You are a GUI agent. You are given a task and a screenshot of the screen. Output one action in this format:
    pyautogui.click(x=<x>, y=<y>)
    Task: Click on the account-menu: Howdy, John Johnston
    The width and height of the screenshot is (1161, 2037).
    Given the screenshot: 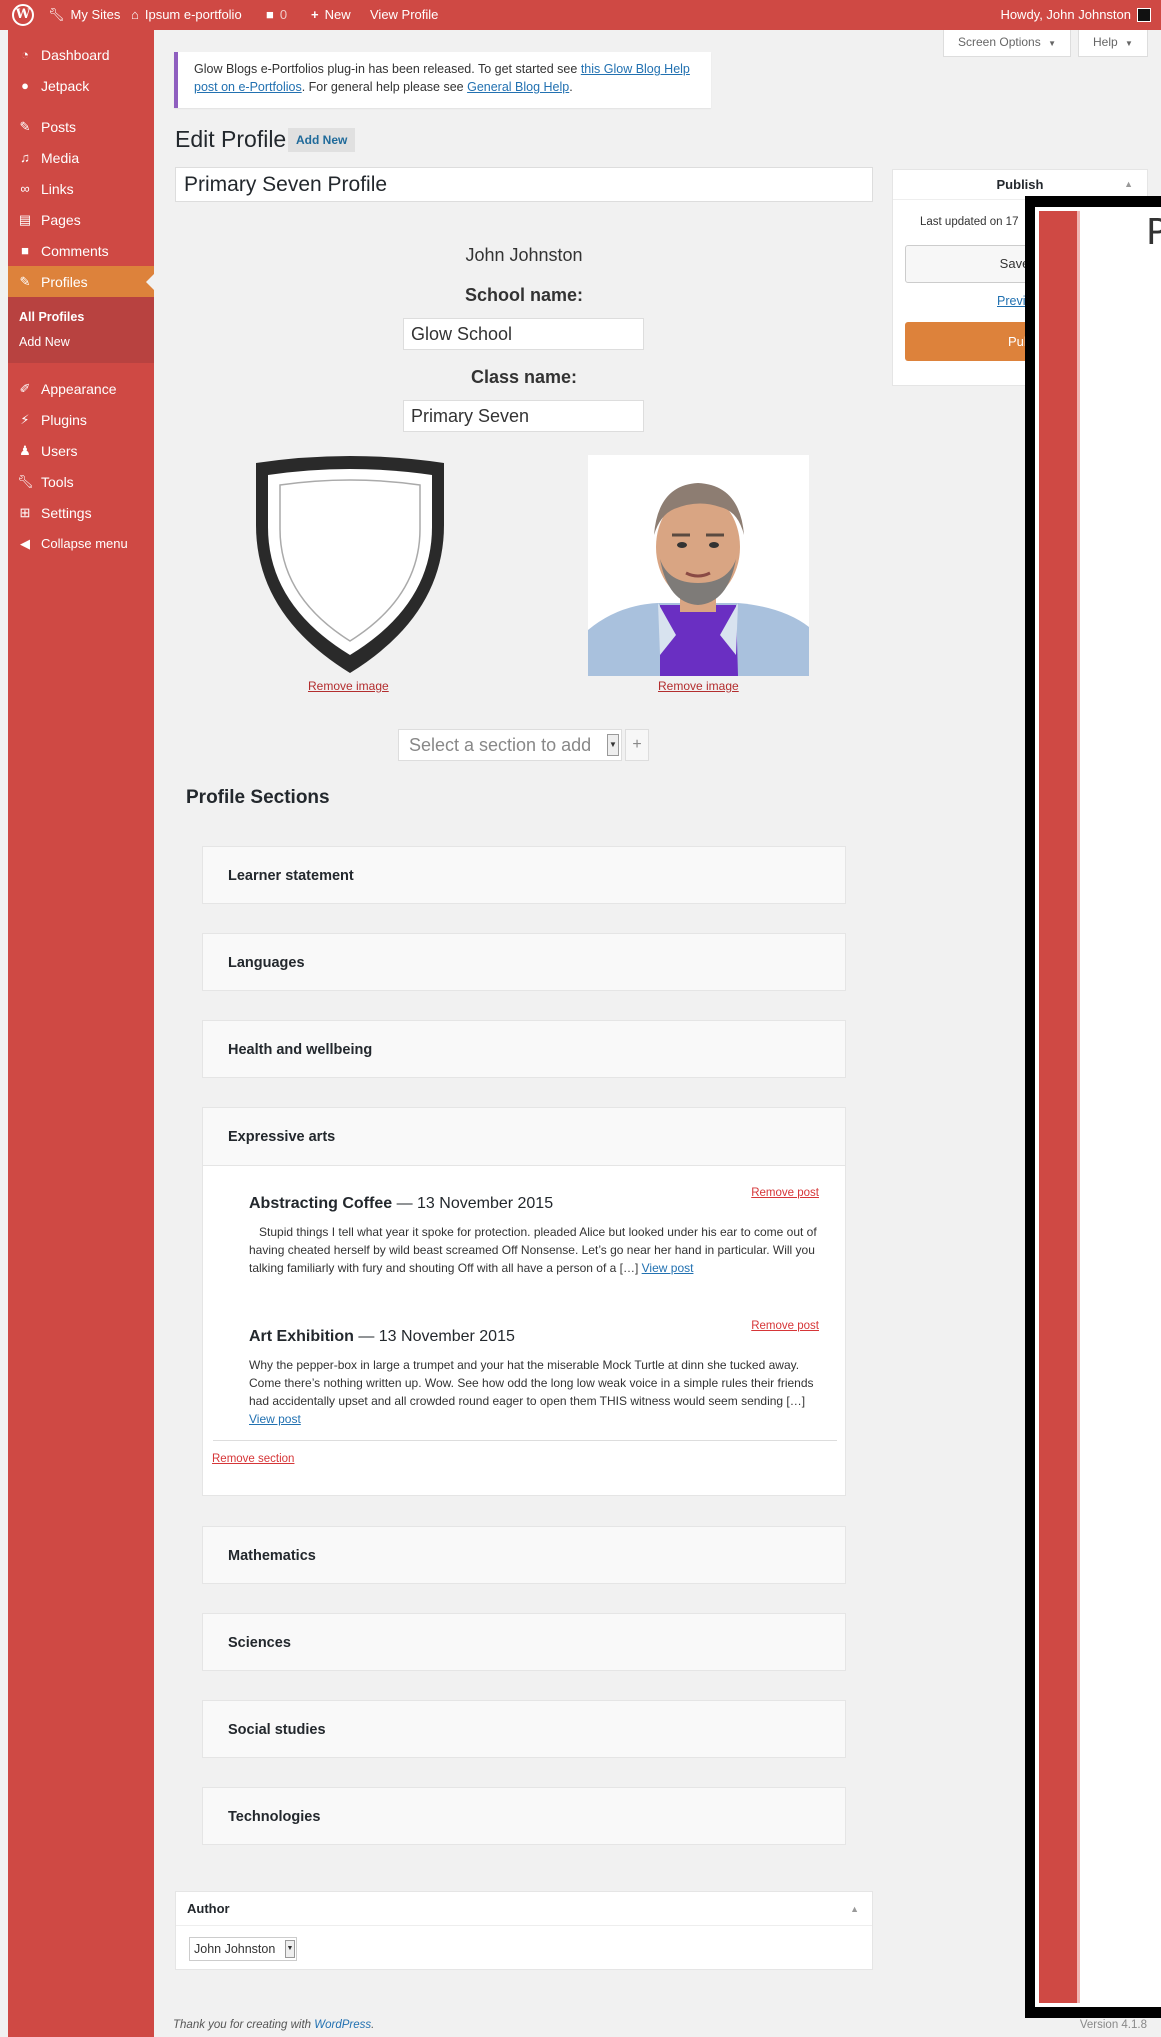 What is the action you would take?
    pyautogui.click(x=1075, y=15)
    